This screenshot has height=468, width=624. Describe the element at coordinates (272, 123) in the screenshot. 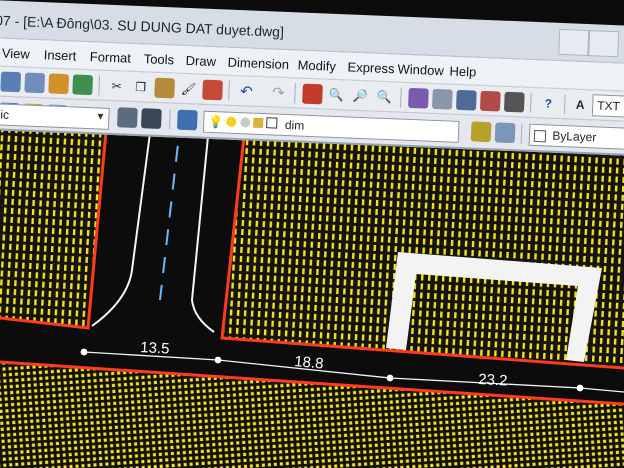

I see `layer-color-swatch` at that location.